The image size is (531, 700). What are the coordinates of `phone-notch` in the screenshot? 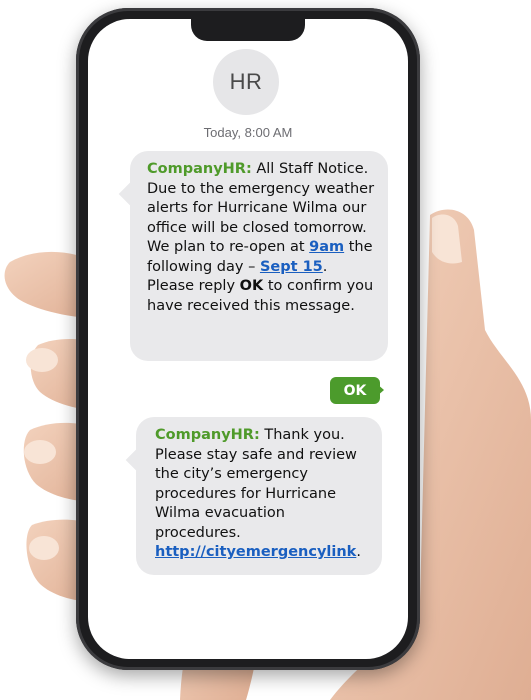 It's located at (248, 30).